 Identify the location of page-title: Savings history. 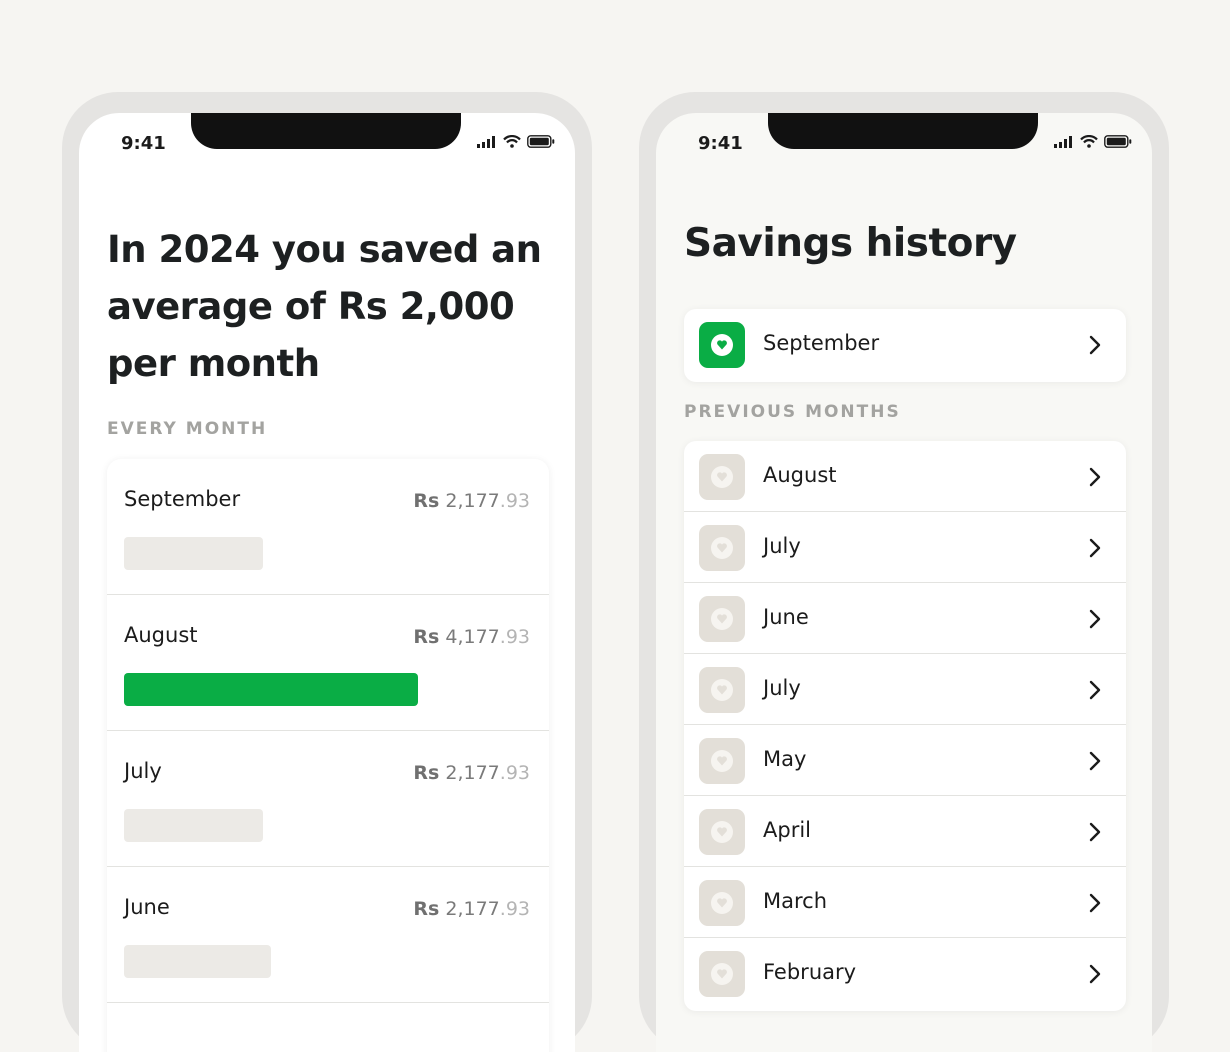
(850, 243).